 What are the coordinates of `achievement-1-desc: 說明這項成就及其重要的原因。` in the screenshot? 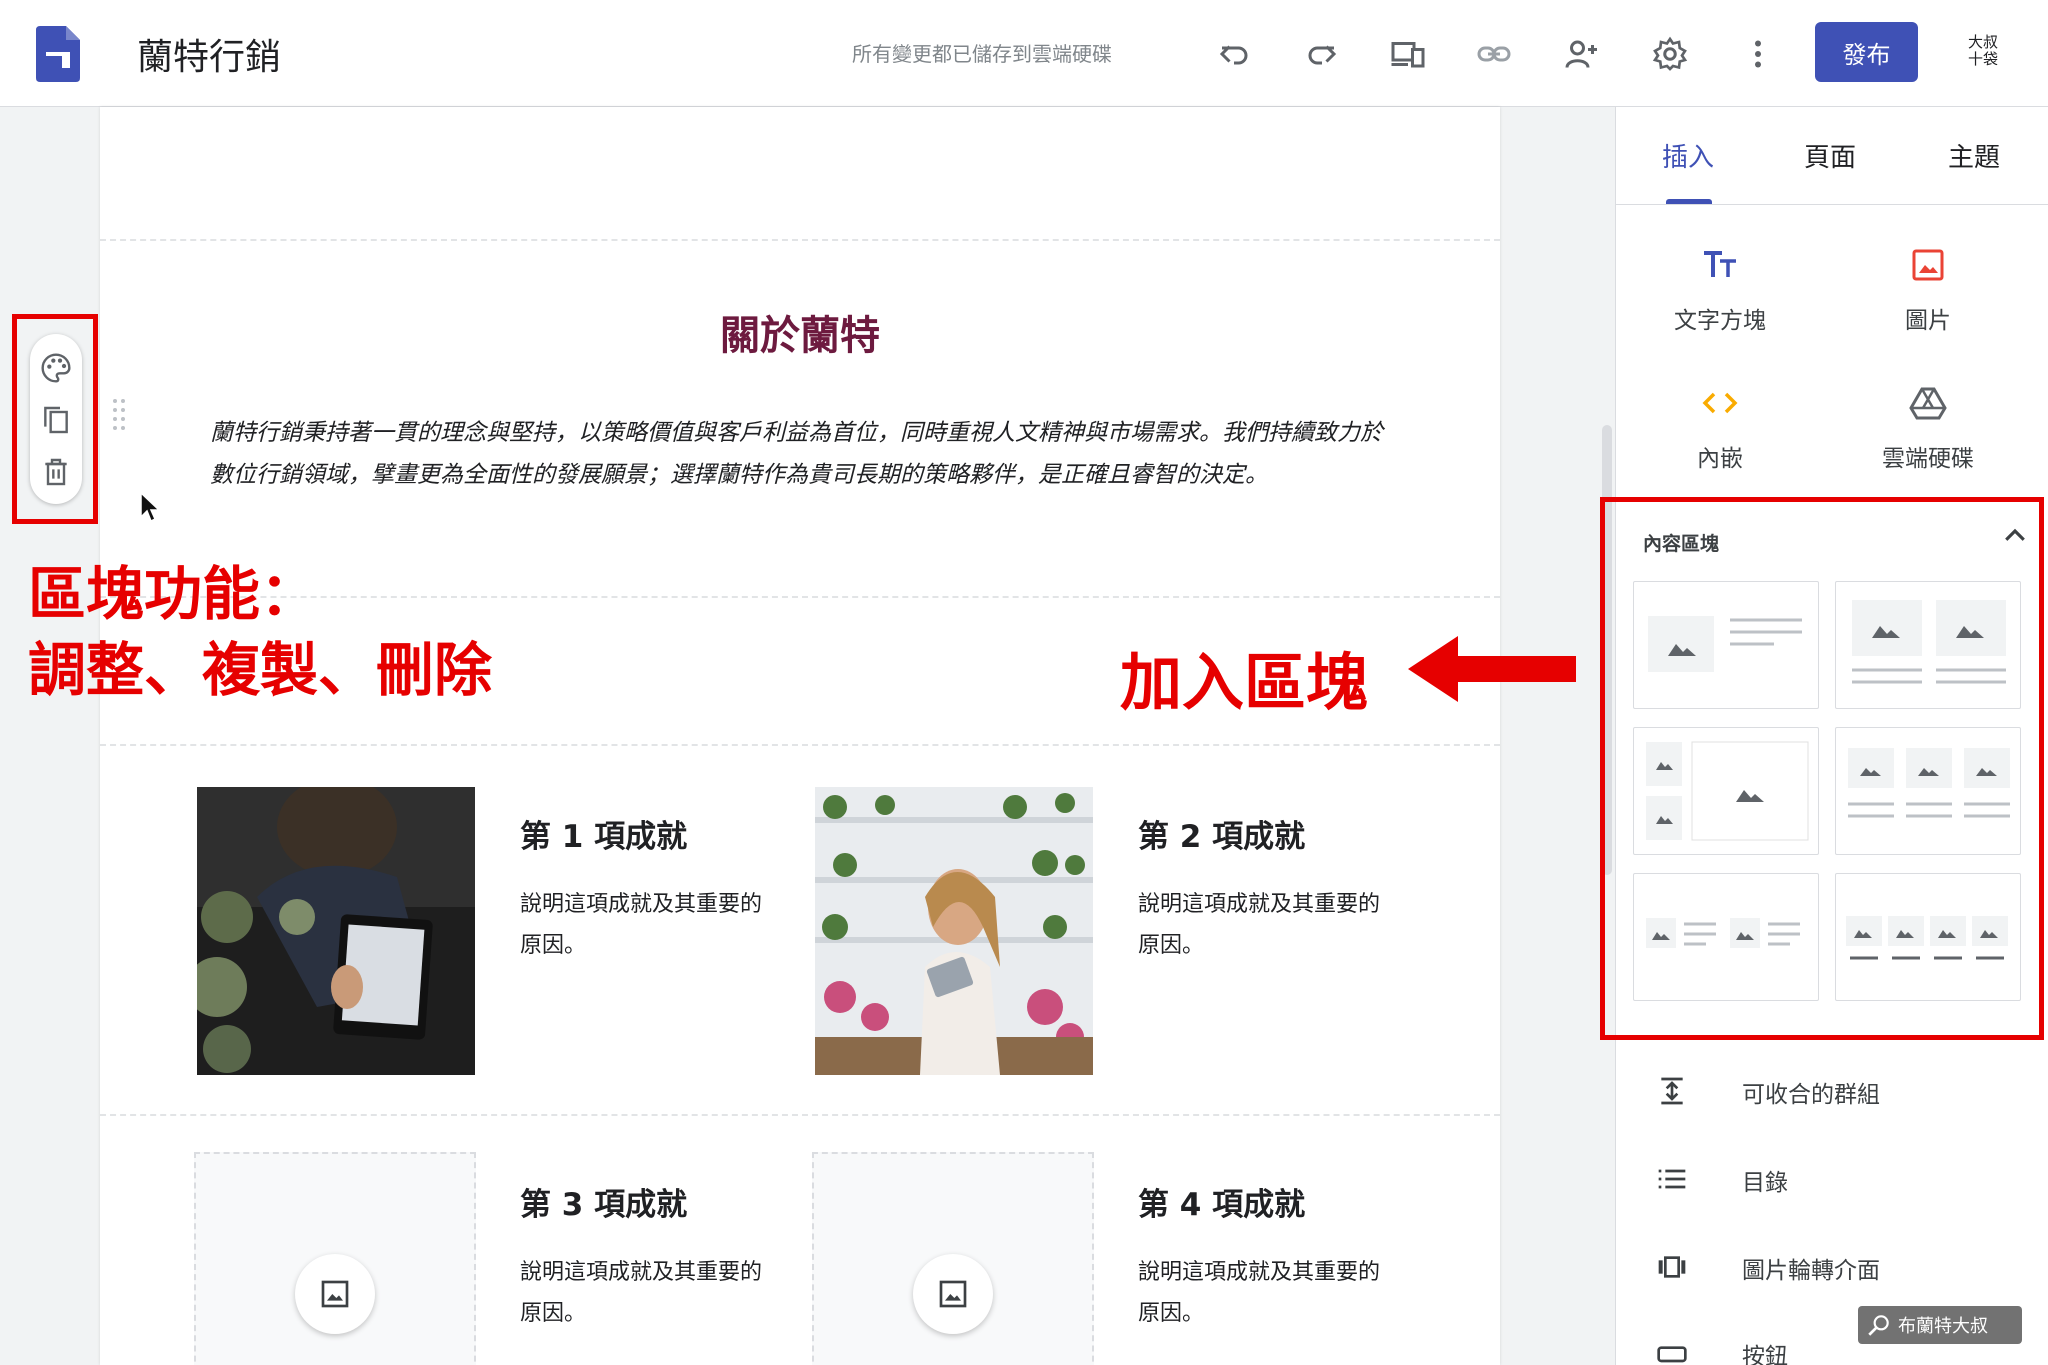 It's located at (650, 925).